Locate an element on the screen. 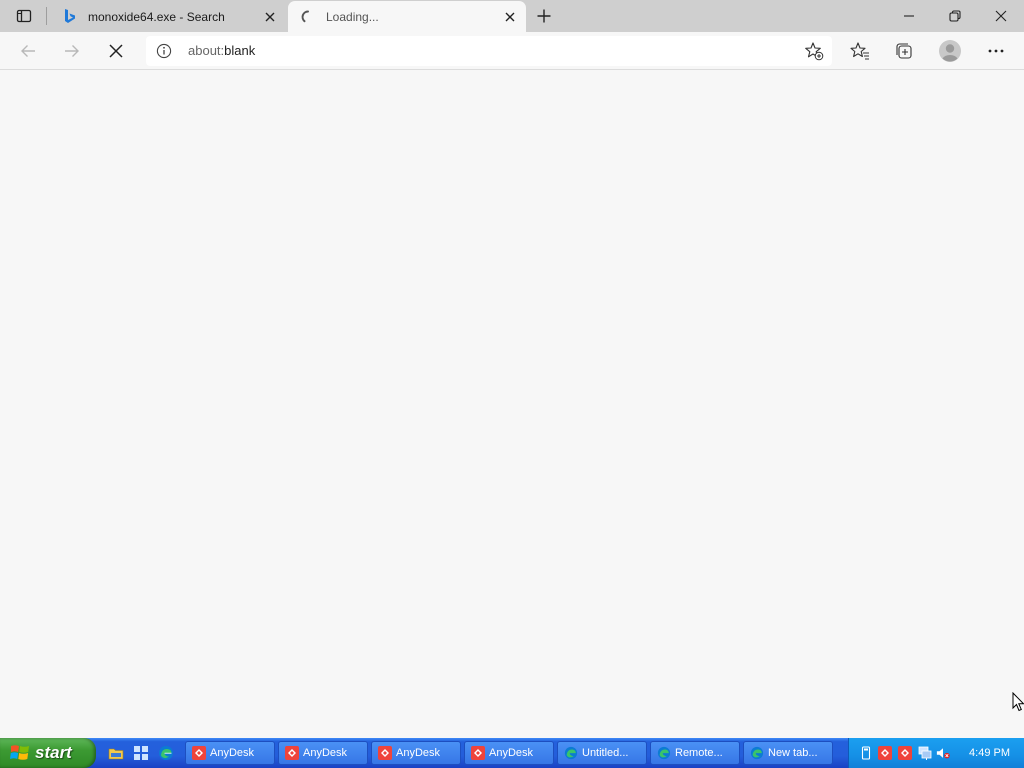 The image size is (1024, 768). url-path: blank is located at coordinates (240, 50).